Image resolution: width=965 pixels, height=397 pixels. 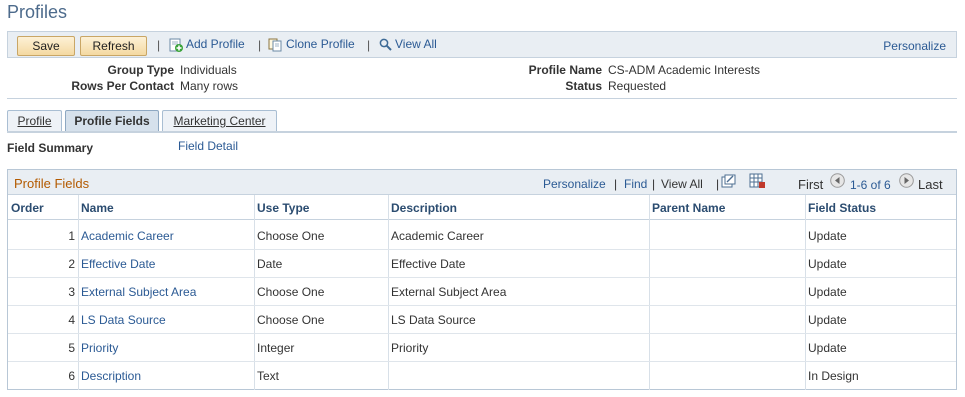 I want to click on tab-profile: Profile, so click(x=34, y=121).